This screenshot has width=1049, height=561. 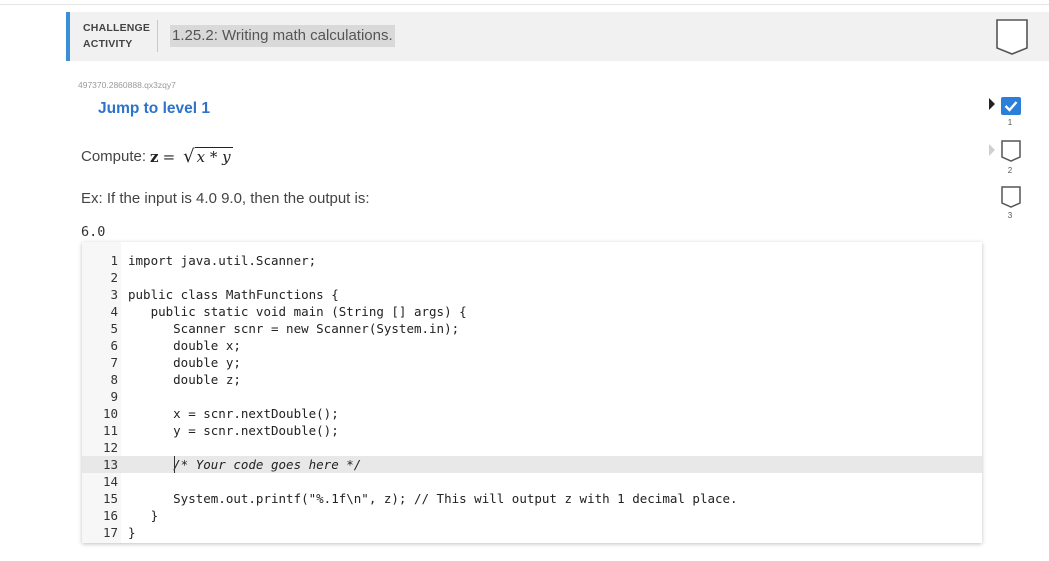 I want to click on text-cursor, so click(x=174, y=464).